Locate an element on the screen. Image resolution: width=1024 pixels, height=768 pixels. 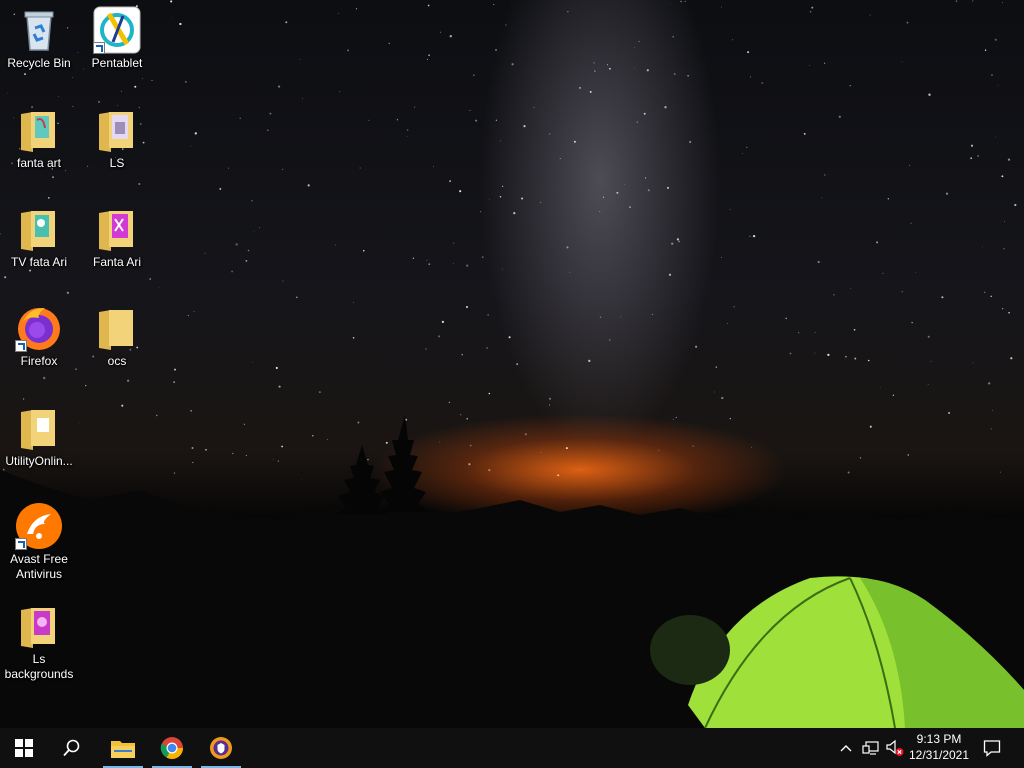
desktop-icon-label: ocs is located at coordinates (117, 361).